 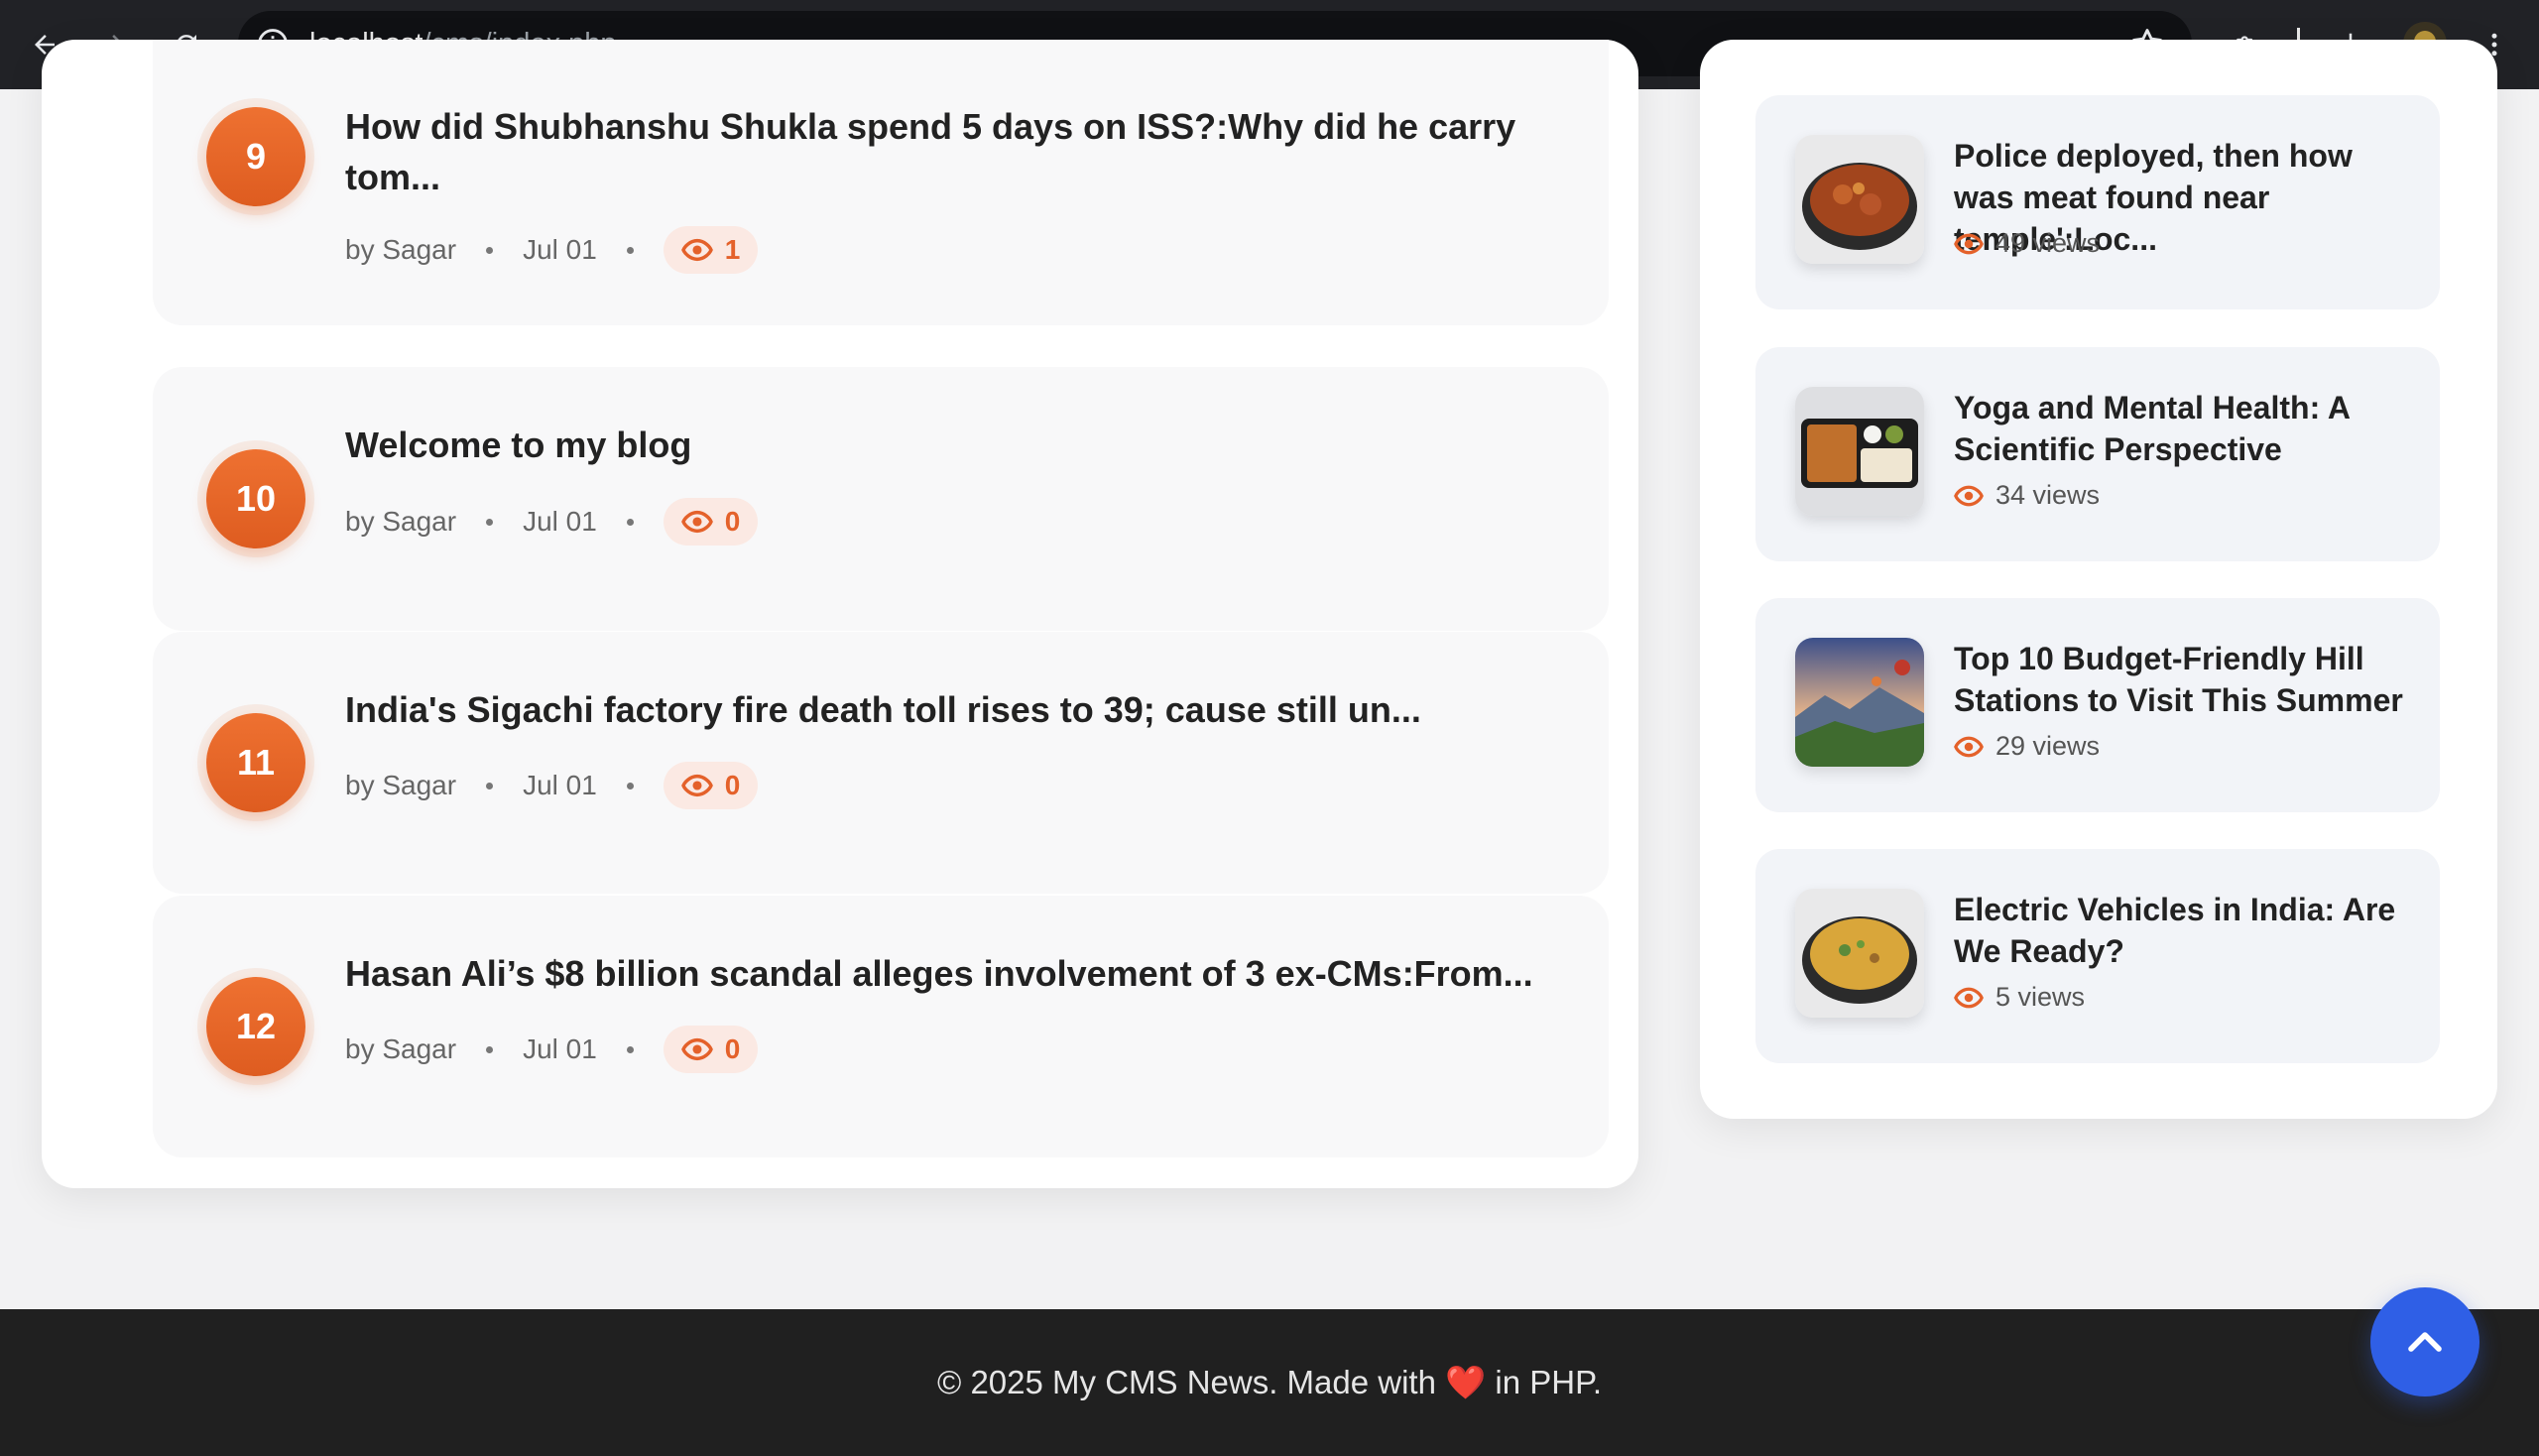 I want to click on curry-bowl-image-icon, so click(x=1860, y=199).